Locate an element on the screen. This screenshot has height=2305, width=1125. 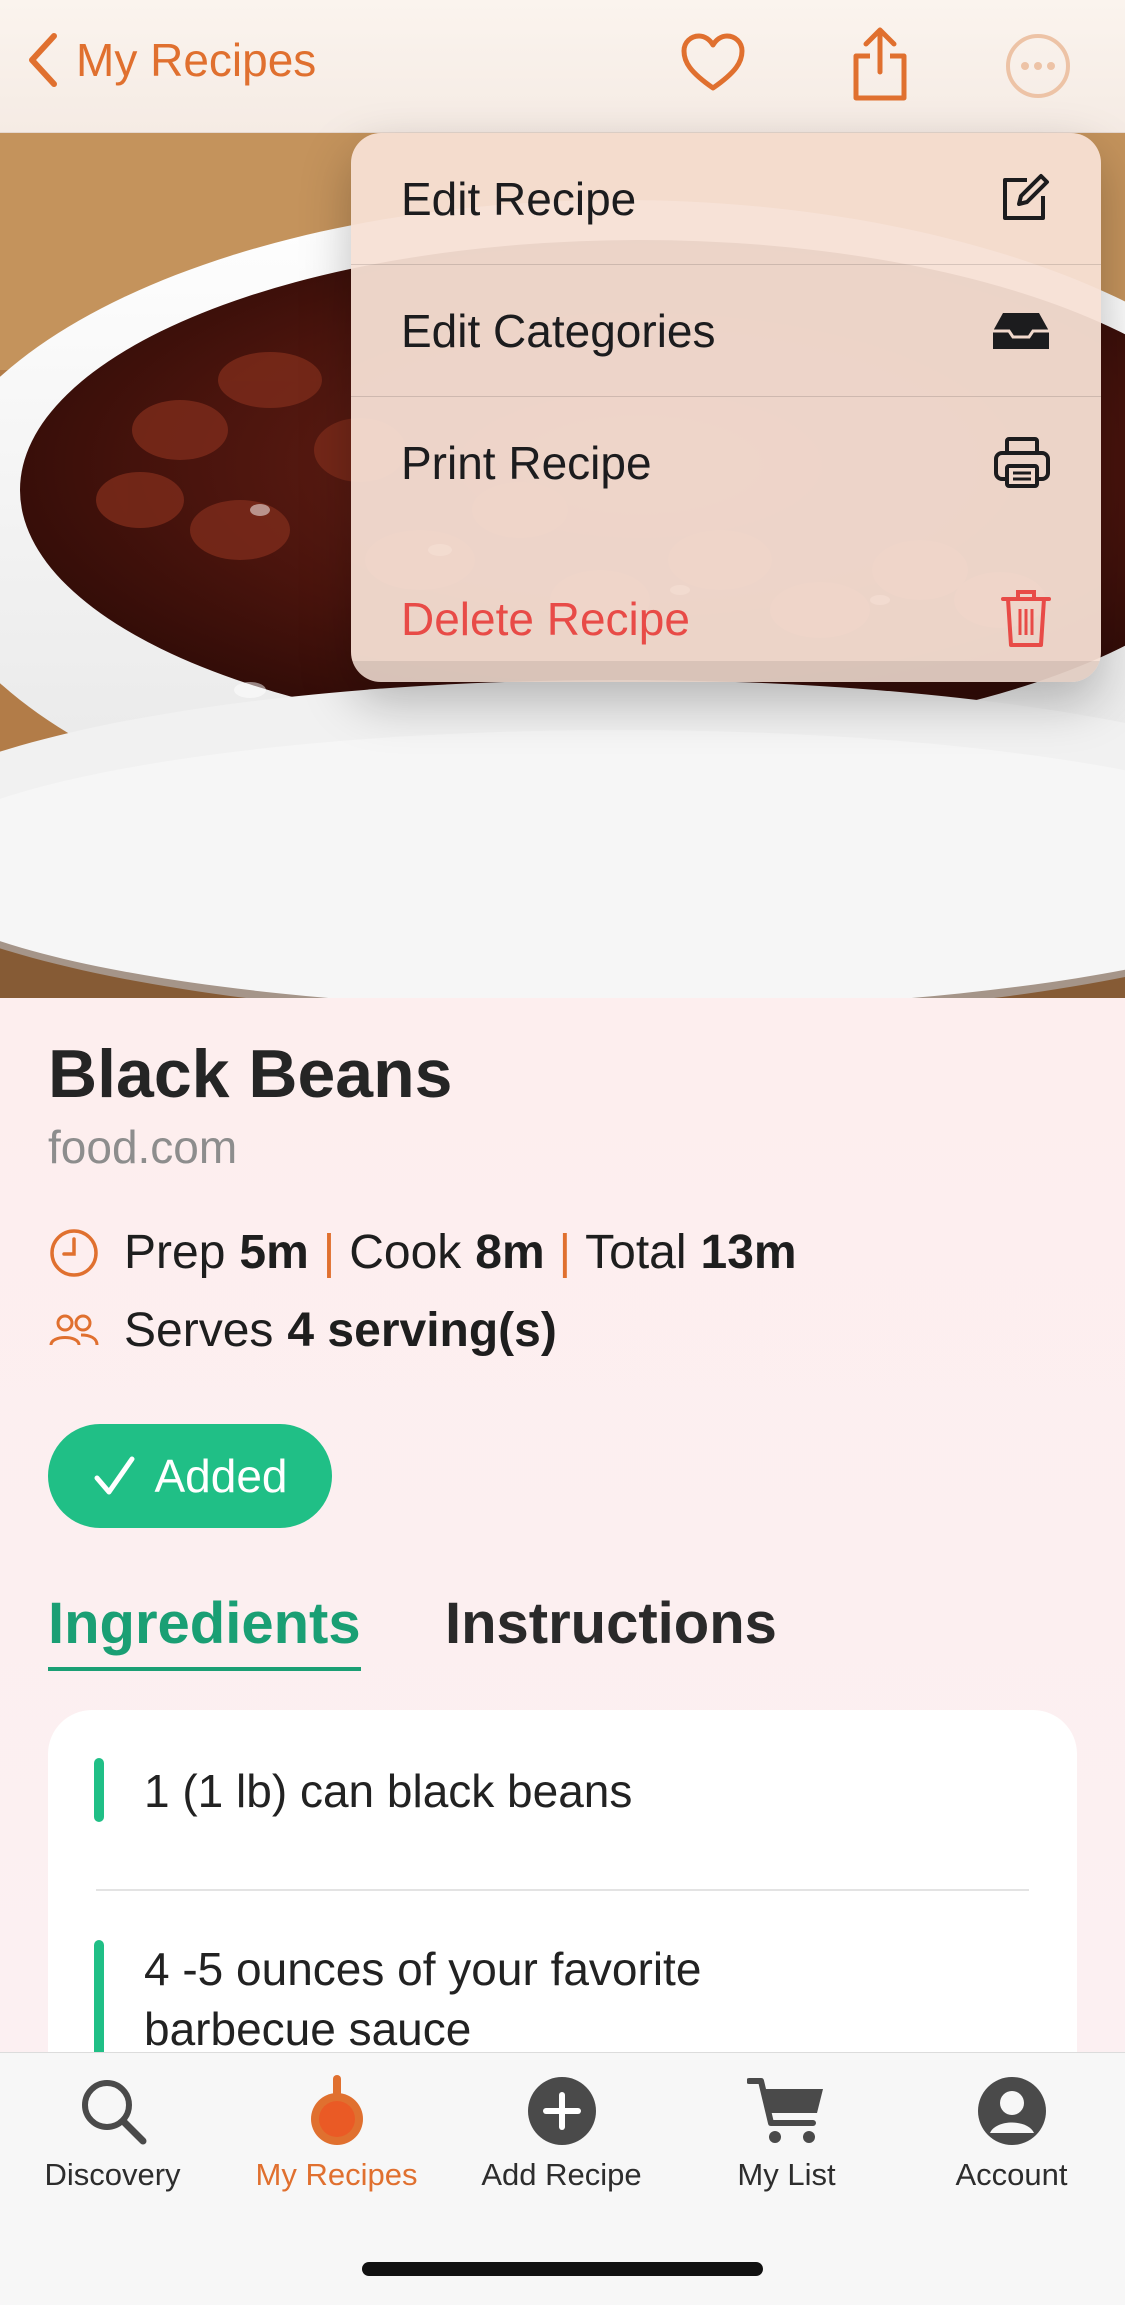
tray-icon is located at coordinates (1021, 330).